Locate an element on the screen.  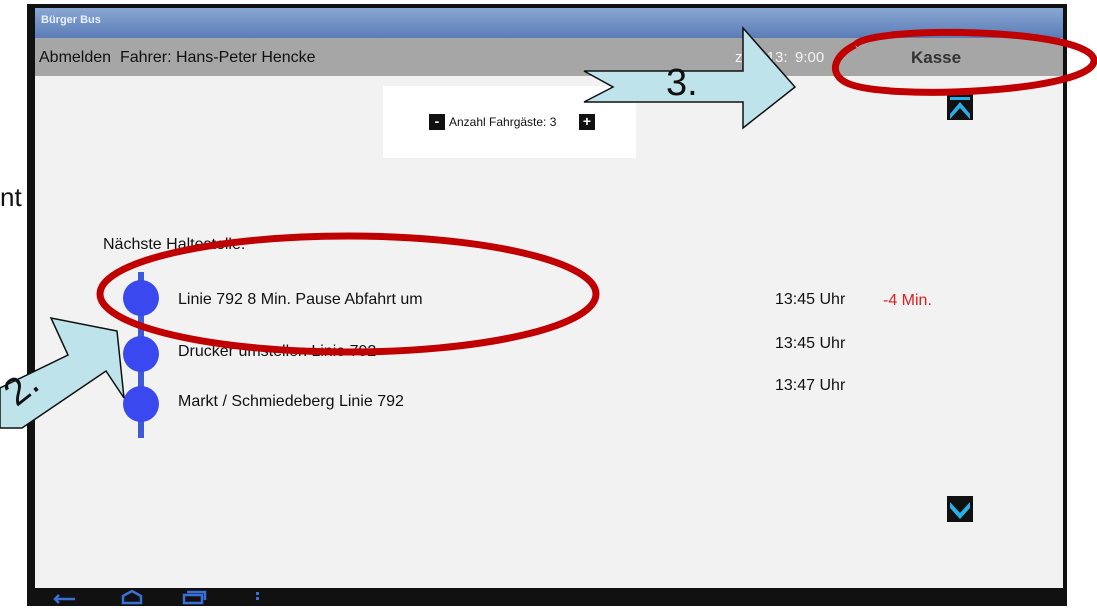
highlight-ellipse-stop is located at coordinates (348, 294).